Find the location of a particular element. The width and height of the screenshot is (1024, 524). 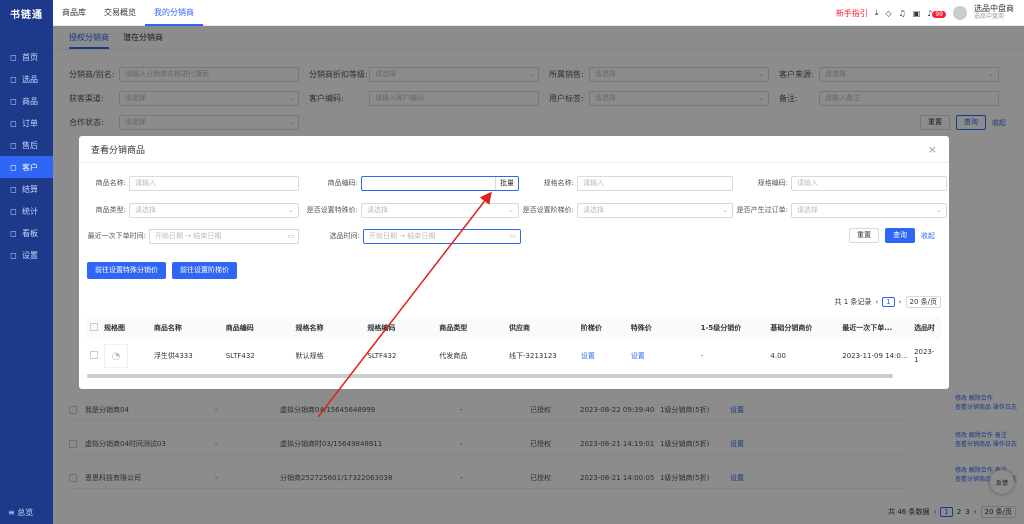

bell-icon: ♪ 99 is located at coordinates (936, 13).